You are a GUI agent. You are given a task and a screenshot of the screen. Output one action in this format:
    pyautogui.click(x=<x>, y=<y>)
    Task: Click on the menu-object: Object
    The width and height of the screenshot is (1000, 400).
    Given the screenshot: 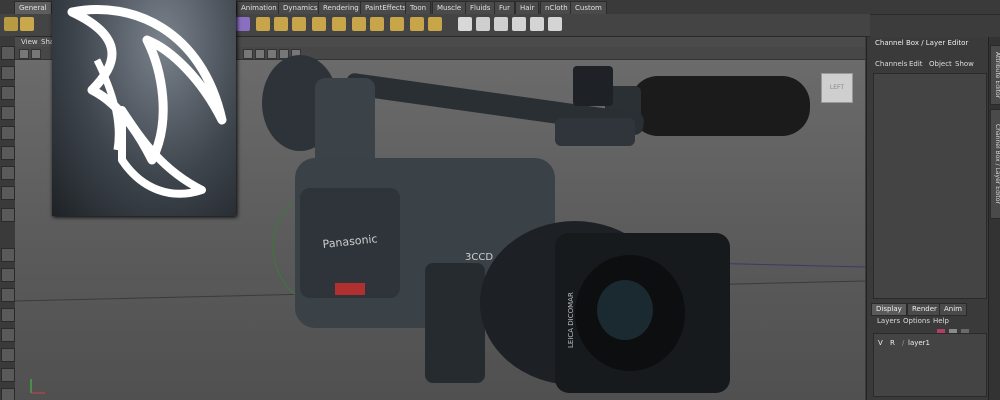 What is the action you would take?
    pyautogui.click(x=940, y=64)
    